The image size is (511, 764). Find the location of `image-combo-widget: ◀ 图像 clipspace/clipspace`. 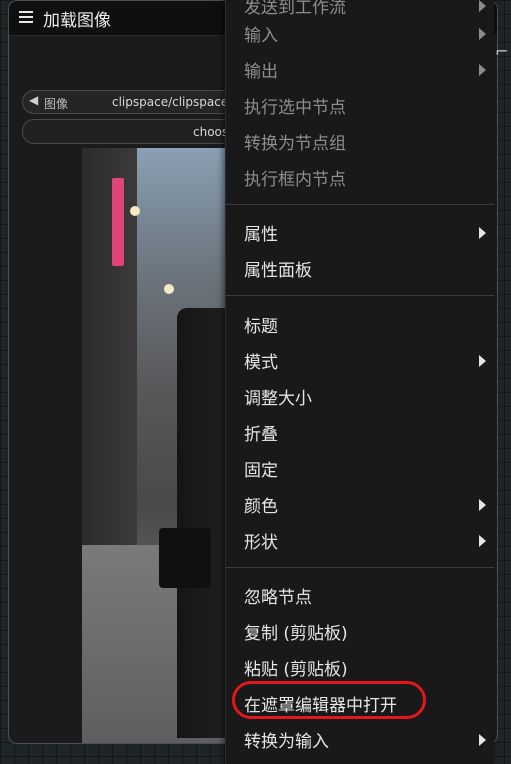

image-combo-widget: ◀ 图像 clipspace/clipspace is located at coordinates (137, 102).